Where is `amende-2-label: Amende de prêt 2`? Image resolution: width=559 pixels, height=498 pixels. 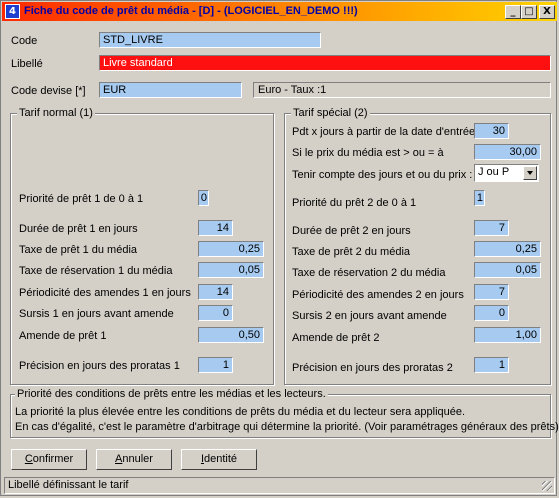
amende-2-label: Amende de prêt 2 is located at coordinates (336, 338).